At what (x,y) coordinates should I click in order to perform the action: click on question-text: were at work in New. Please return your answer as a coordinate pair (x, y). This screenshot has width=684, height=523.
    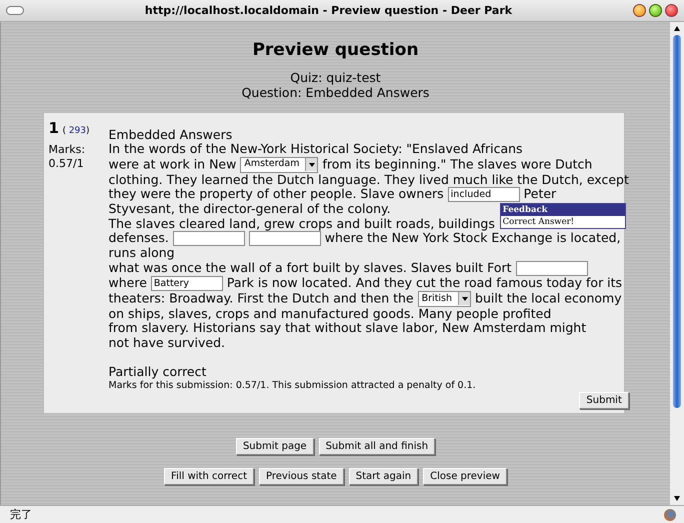
    Looking at the image, I should click on (172, 163).